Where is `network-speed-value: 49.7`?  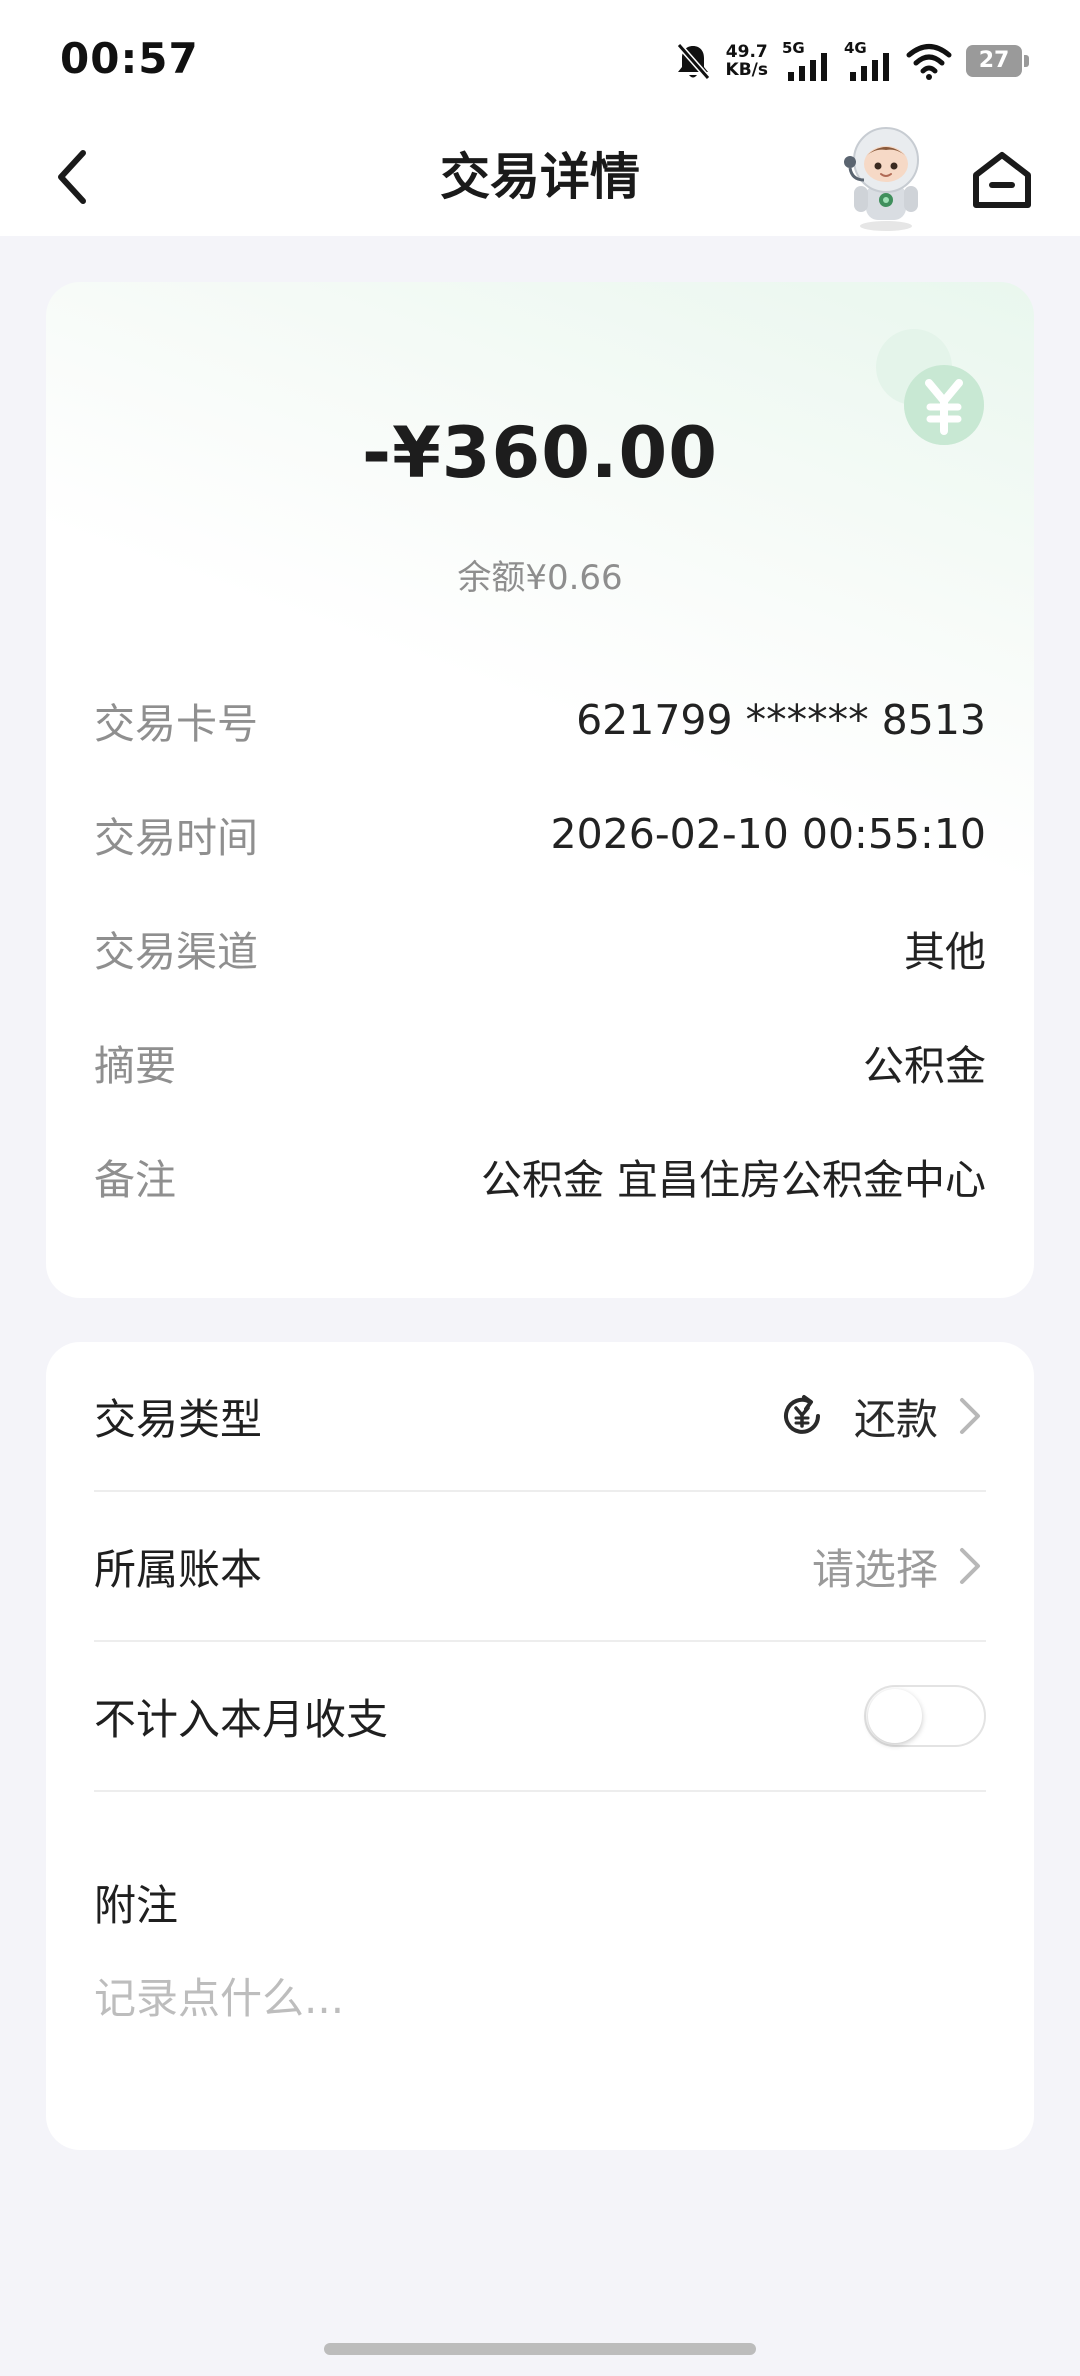 network-speed-value: 49.7 is located at coordinates (746, 52).